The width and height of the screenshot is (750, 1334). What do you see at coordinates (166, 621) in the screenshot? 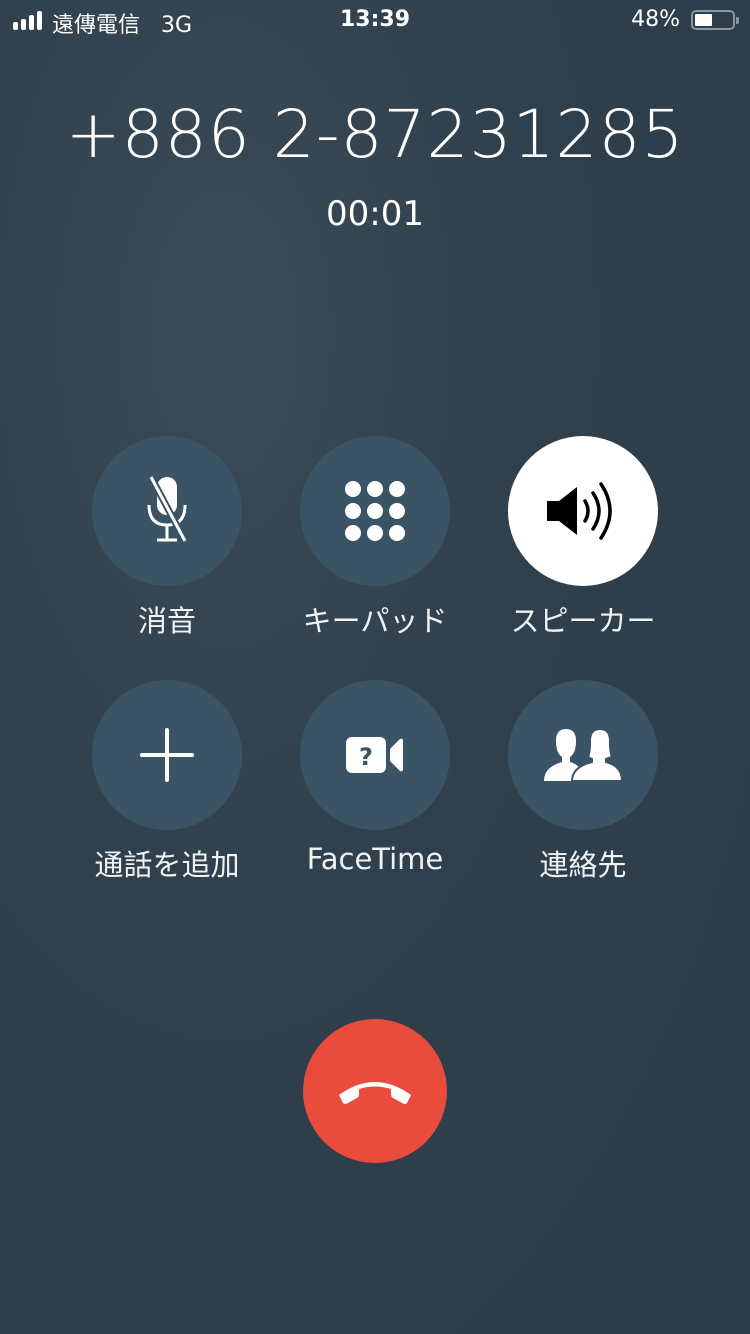
I see `mute-label: 消音` at bounding box center [166, 621].